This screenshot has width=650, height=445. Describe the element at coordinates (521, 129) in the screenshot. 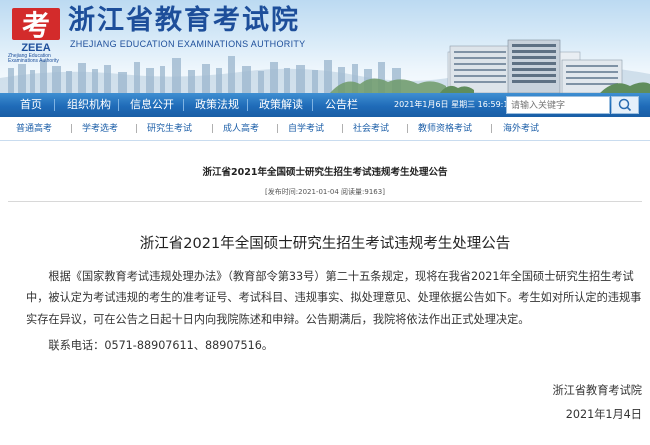

I see `subnav-item-overseas: 海外考试` at that location.